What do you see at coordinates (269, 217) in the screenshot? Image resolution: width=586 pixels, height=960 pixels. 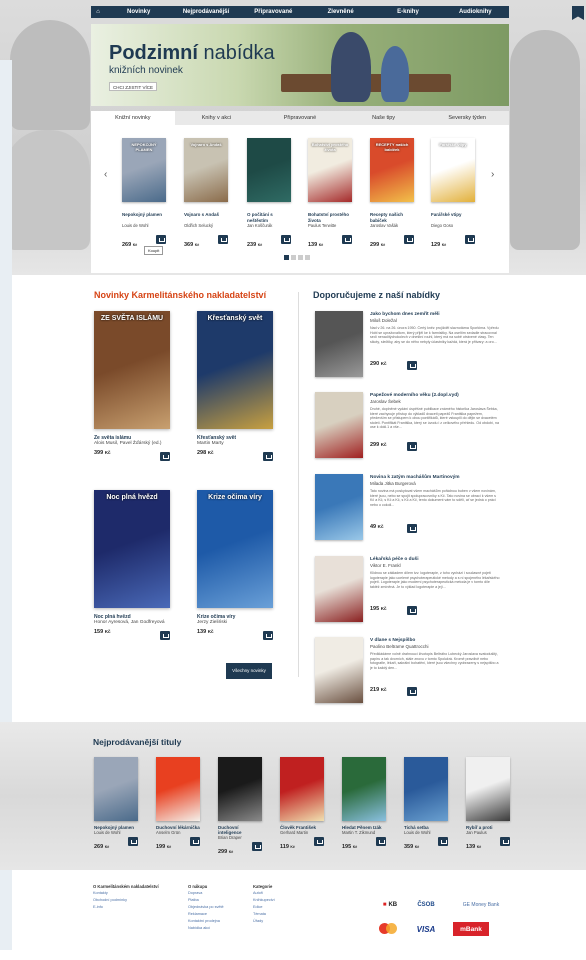 I see `book-title: O počítání s neštěstím` at bounding box center [269, 217].